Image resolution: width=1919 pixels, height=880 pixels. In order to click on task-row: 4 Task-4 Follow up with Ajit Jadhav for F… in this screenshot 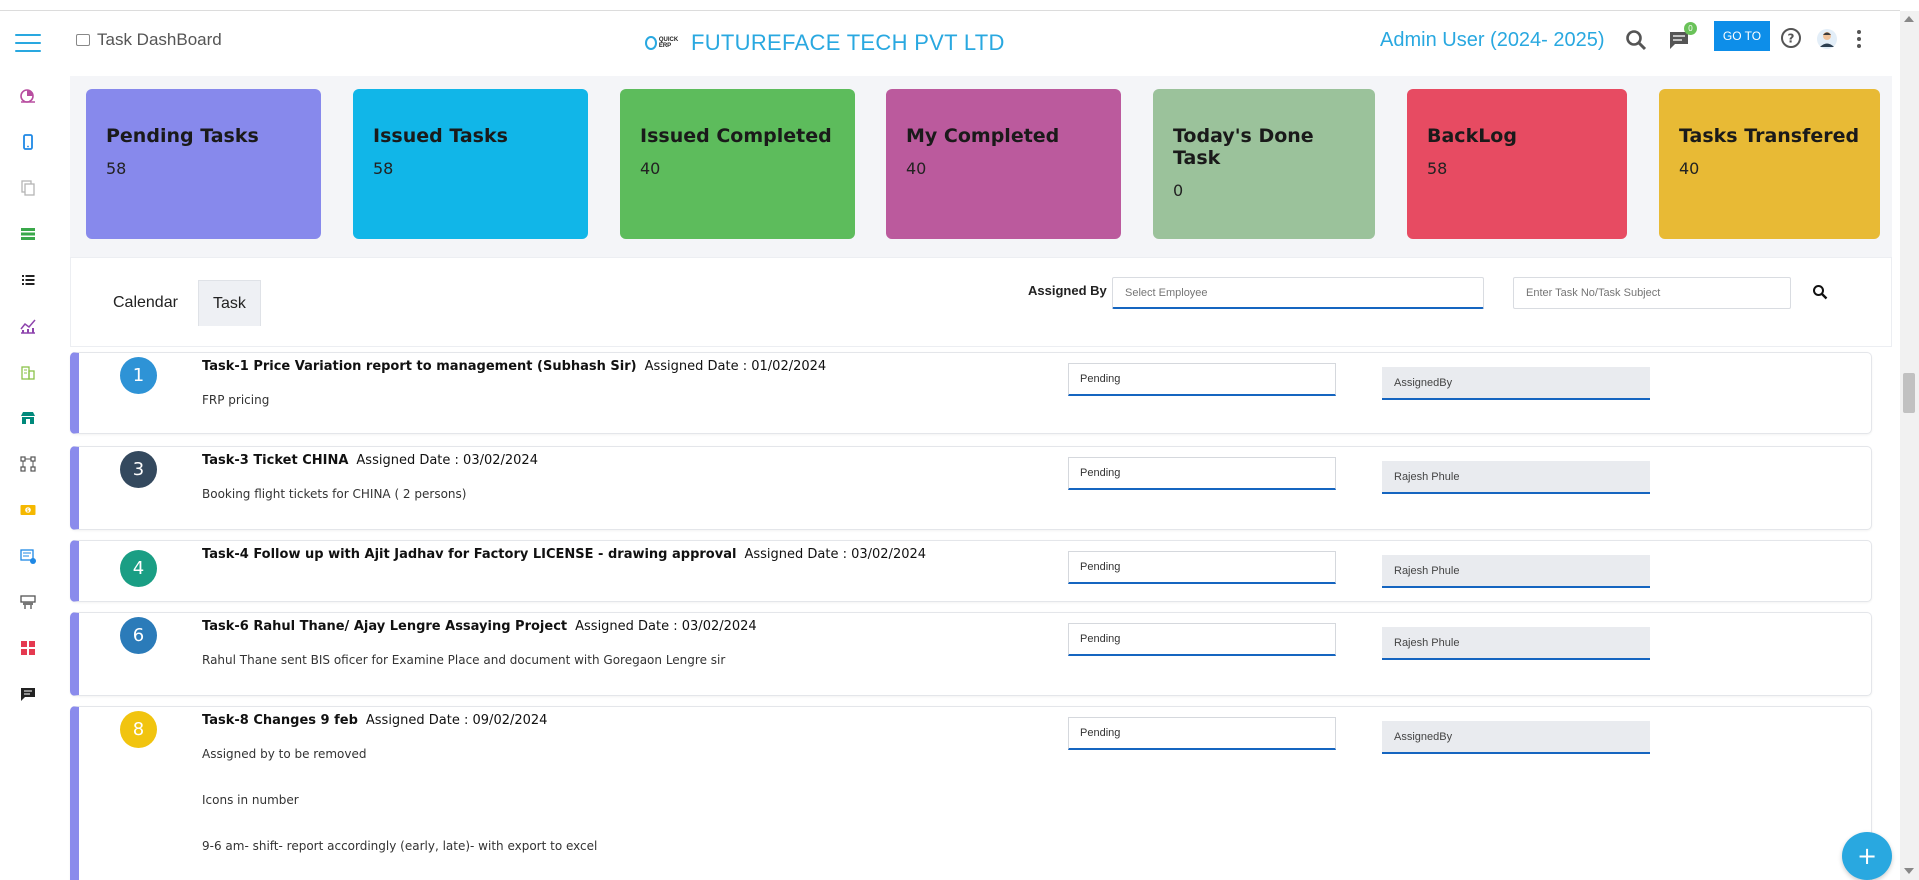, I will do `click(971, 571)`.